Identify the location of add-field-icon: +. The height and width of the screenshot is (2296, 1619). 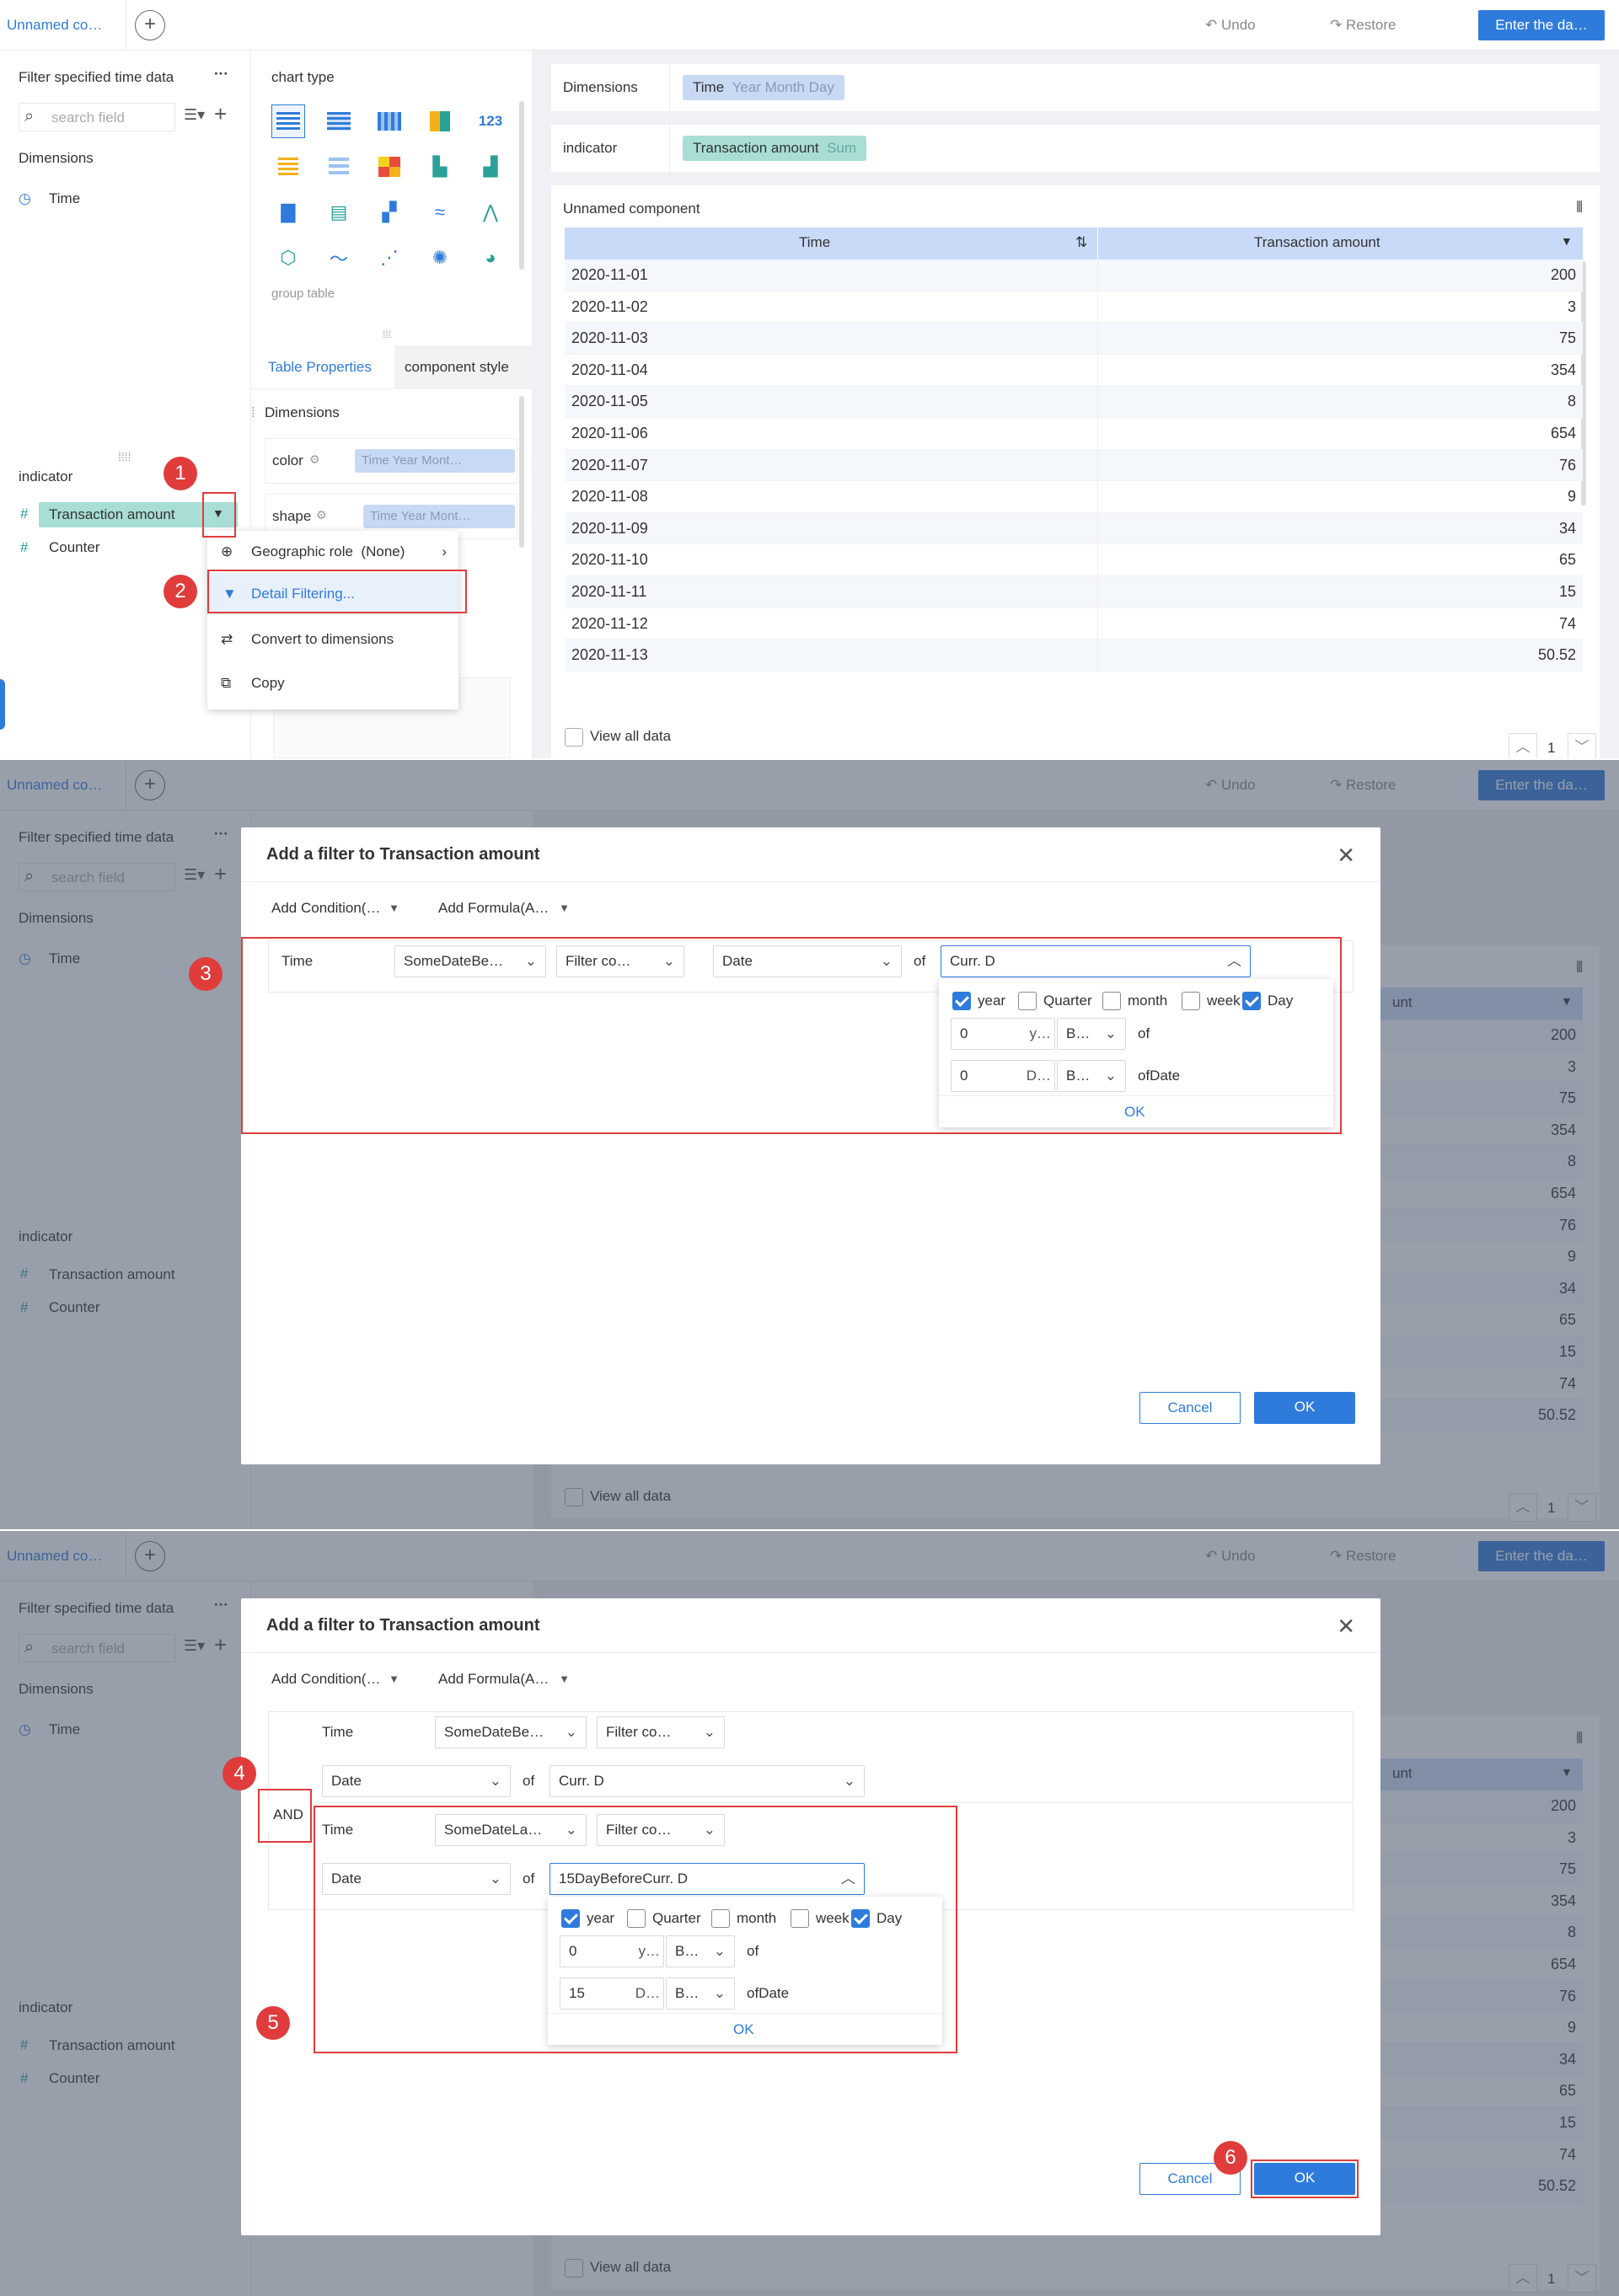
(220, 114).